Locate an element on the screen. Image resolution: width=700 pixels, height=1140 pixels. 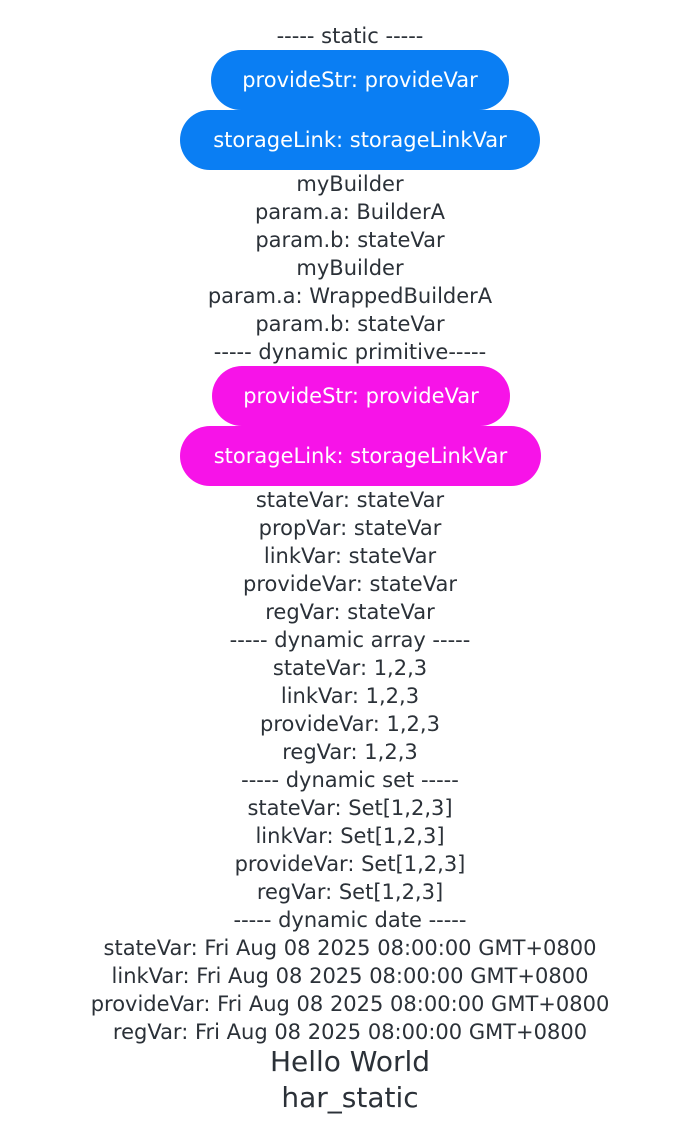
builder-2-param-a: param.a: WrappedBuilderA is located at coordinates (350, 296).